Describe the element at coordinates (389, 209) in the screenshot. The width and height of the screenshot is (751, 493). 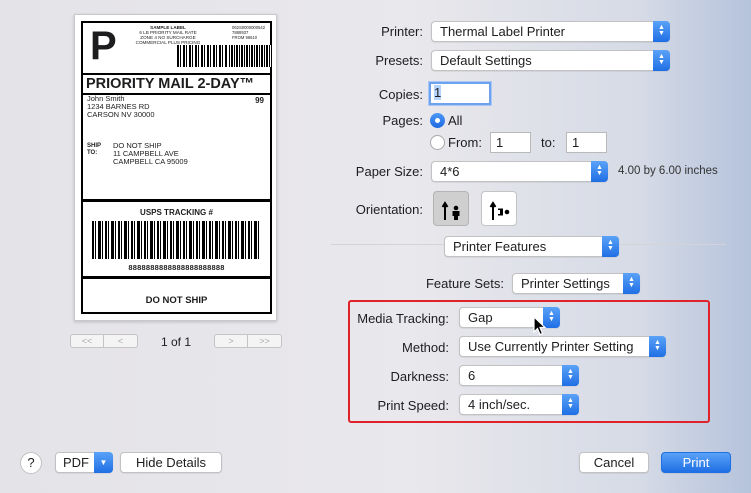
I see `orientation-label: Orientation:` at that location.